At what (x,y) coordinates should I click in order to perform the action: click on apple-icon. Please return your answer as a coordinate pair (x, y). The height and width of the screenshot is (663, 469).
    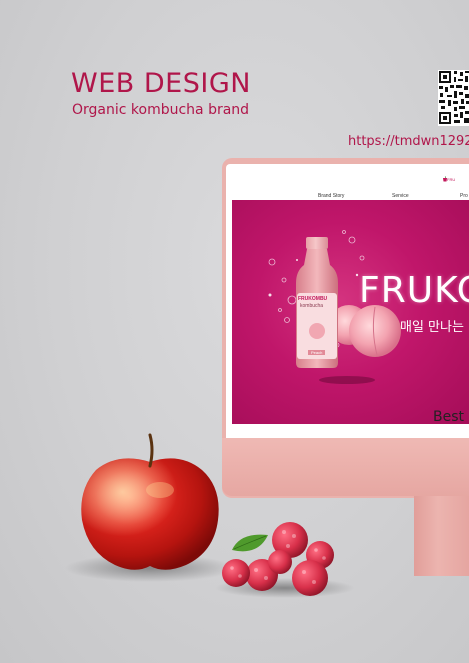
    Looking at the image, I should click on (150, 501).